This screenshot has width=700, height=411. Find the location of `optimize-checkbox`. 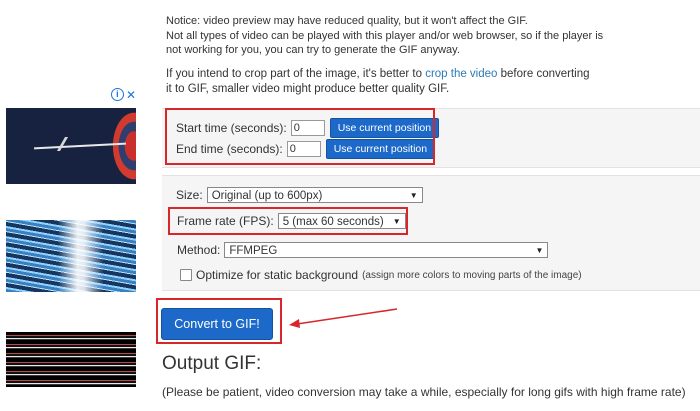

optimize-checkbox is located at coordinates (186, 275).